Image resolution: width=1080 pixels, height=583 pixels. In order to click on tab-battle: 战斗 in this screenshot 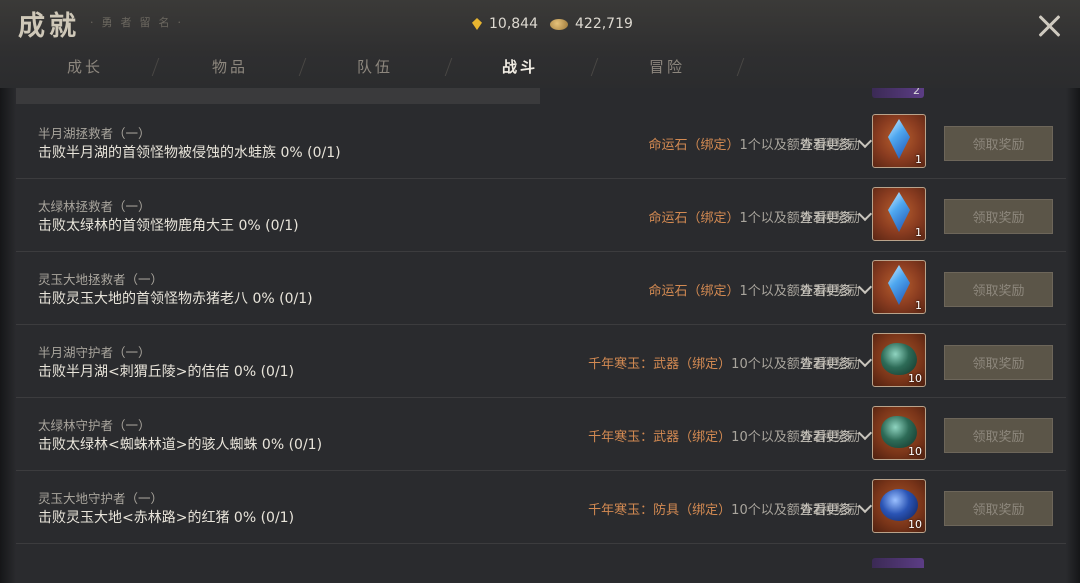, I will do `click(520, 66)`.